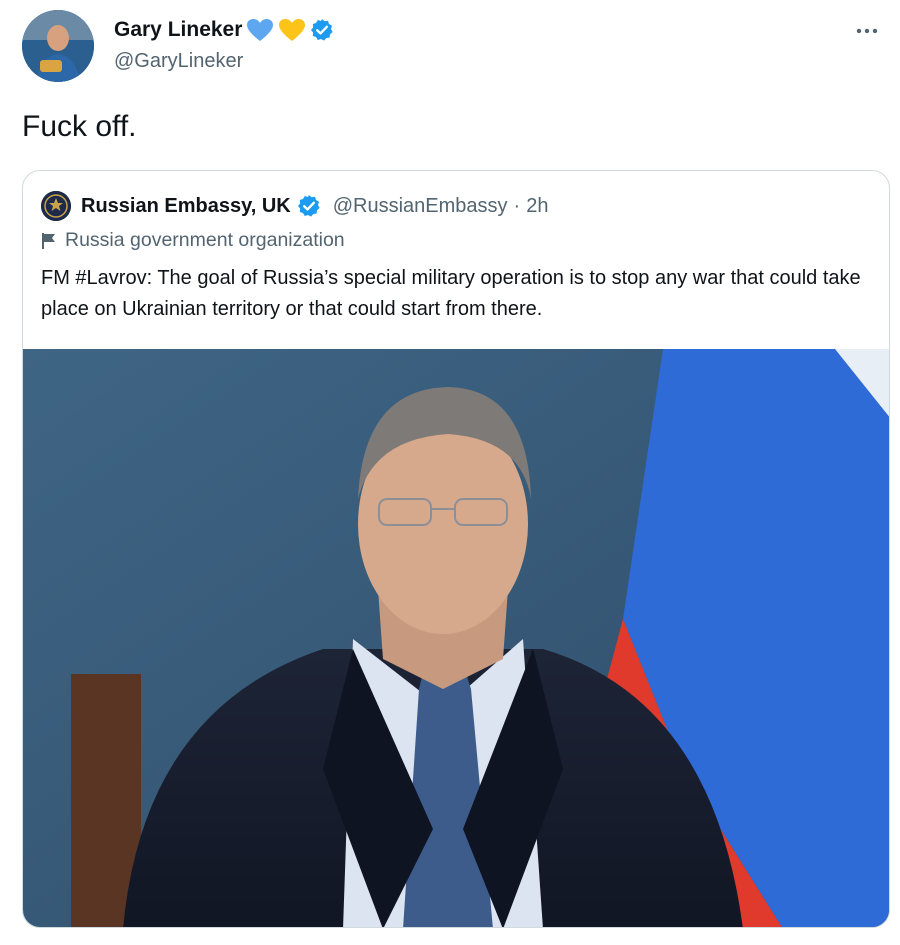 This screenshot has height=945, width=900. Describe the element at coordinates (48, 240) in the screenshot. I see `flag-icon` at that location.